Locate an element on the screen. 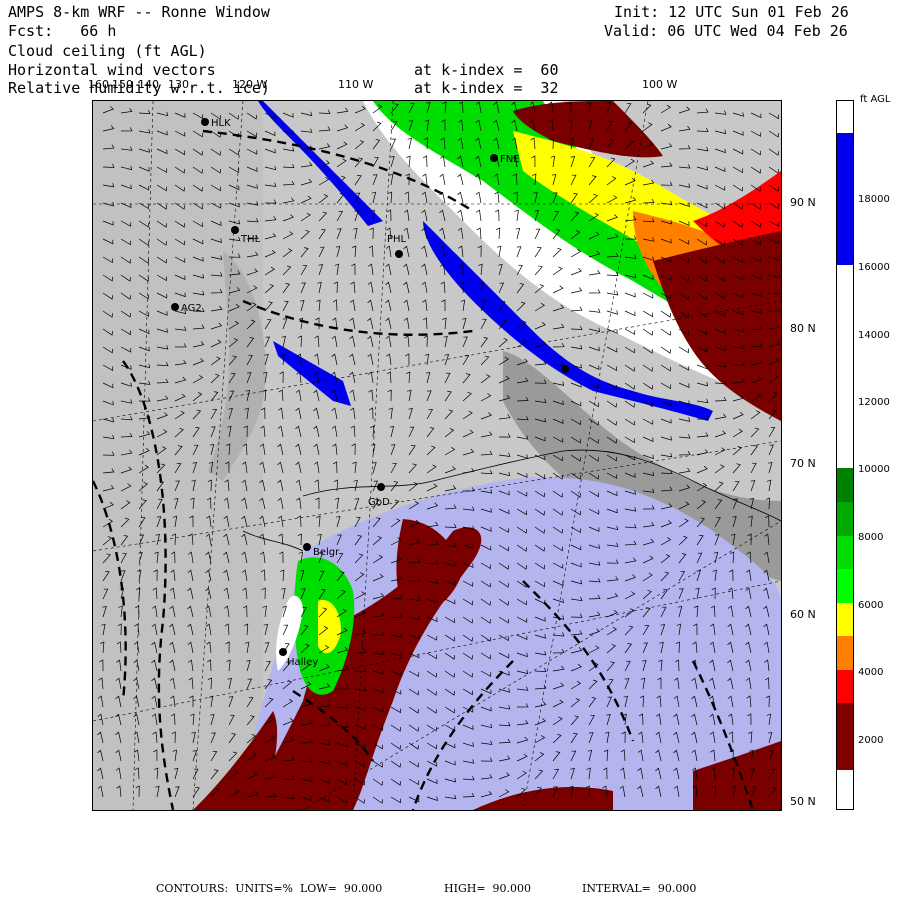 The width and height of the screenshot is (900, 900). lat-label-60n: 60 N is located at coordinates (803, 614).